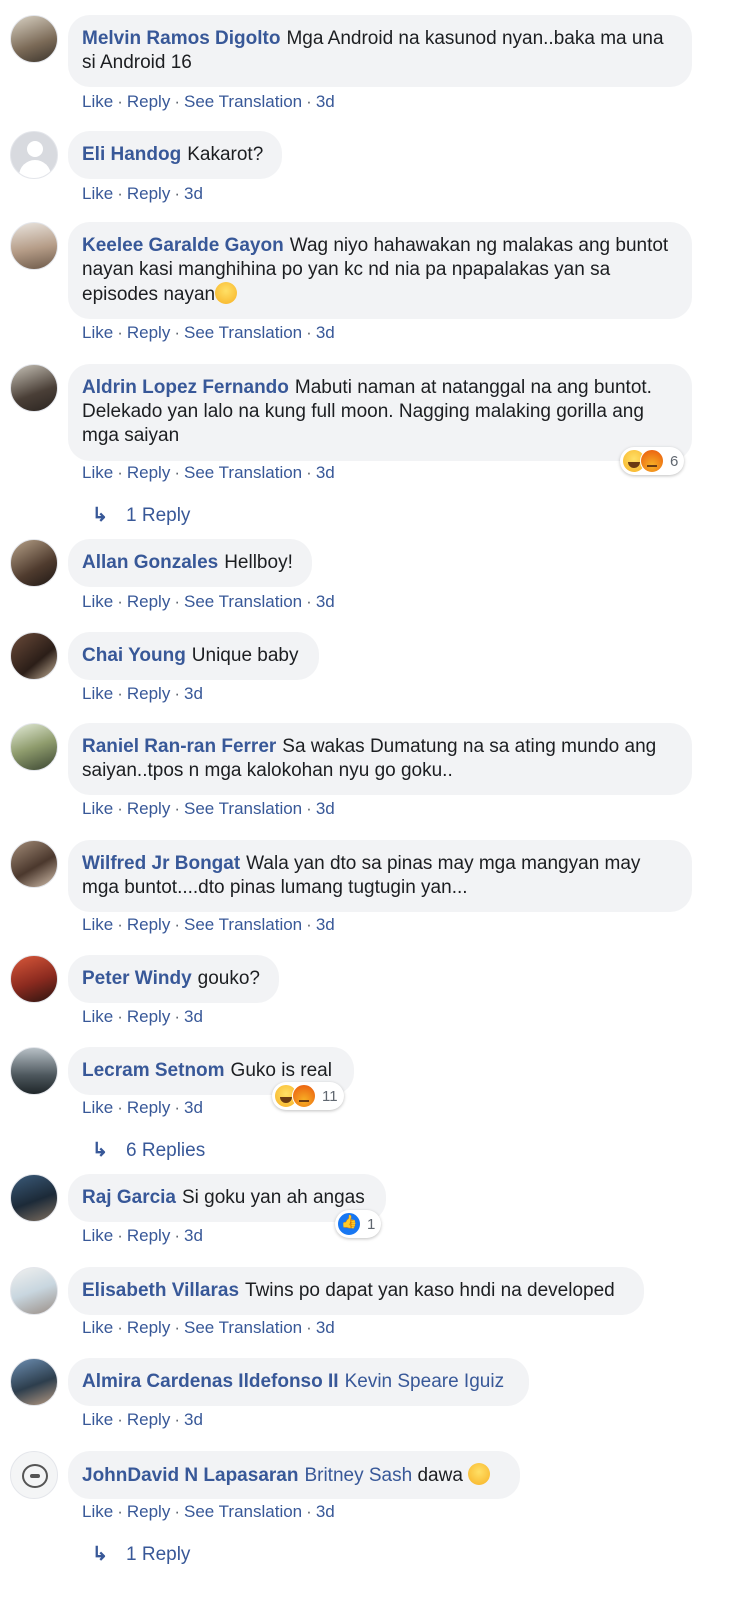  What do you see at coordinates (161, 863) in the screenshot?
I see `commenter-name: Wilfred Jr Bongat` at bounding box center [161, 863].